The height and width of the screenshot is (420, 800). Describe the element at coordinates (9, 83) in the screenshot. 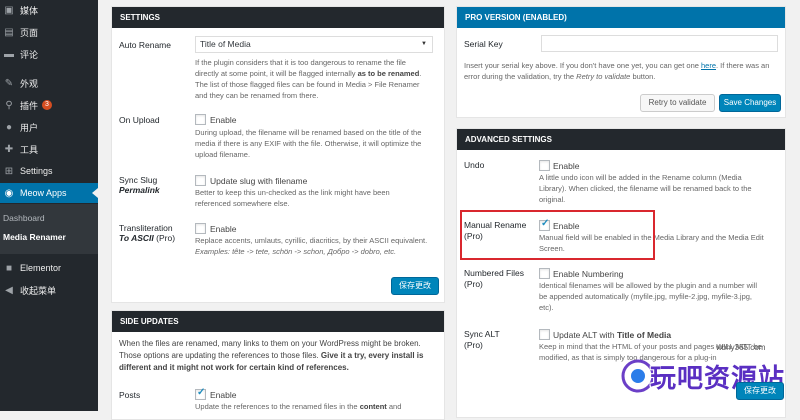

I see `appearance-icon: ✎` at that location.